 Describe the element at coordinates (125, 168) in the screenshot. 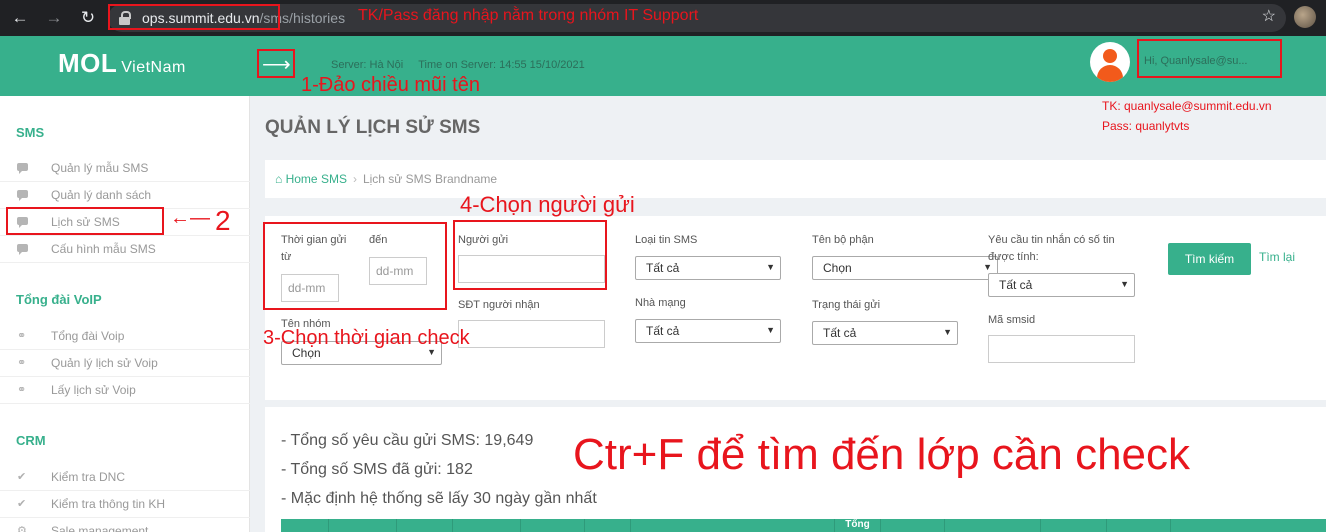

I see `sidebar-item-sms-templates: Quản lý mẫu SMS` at that location.